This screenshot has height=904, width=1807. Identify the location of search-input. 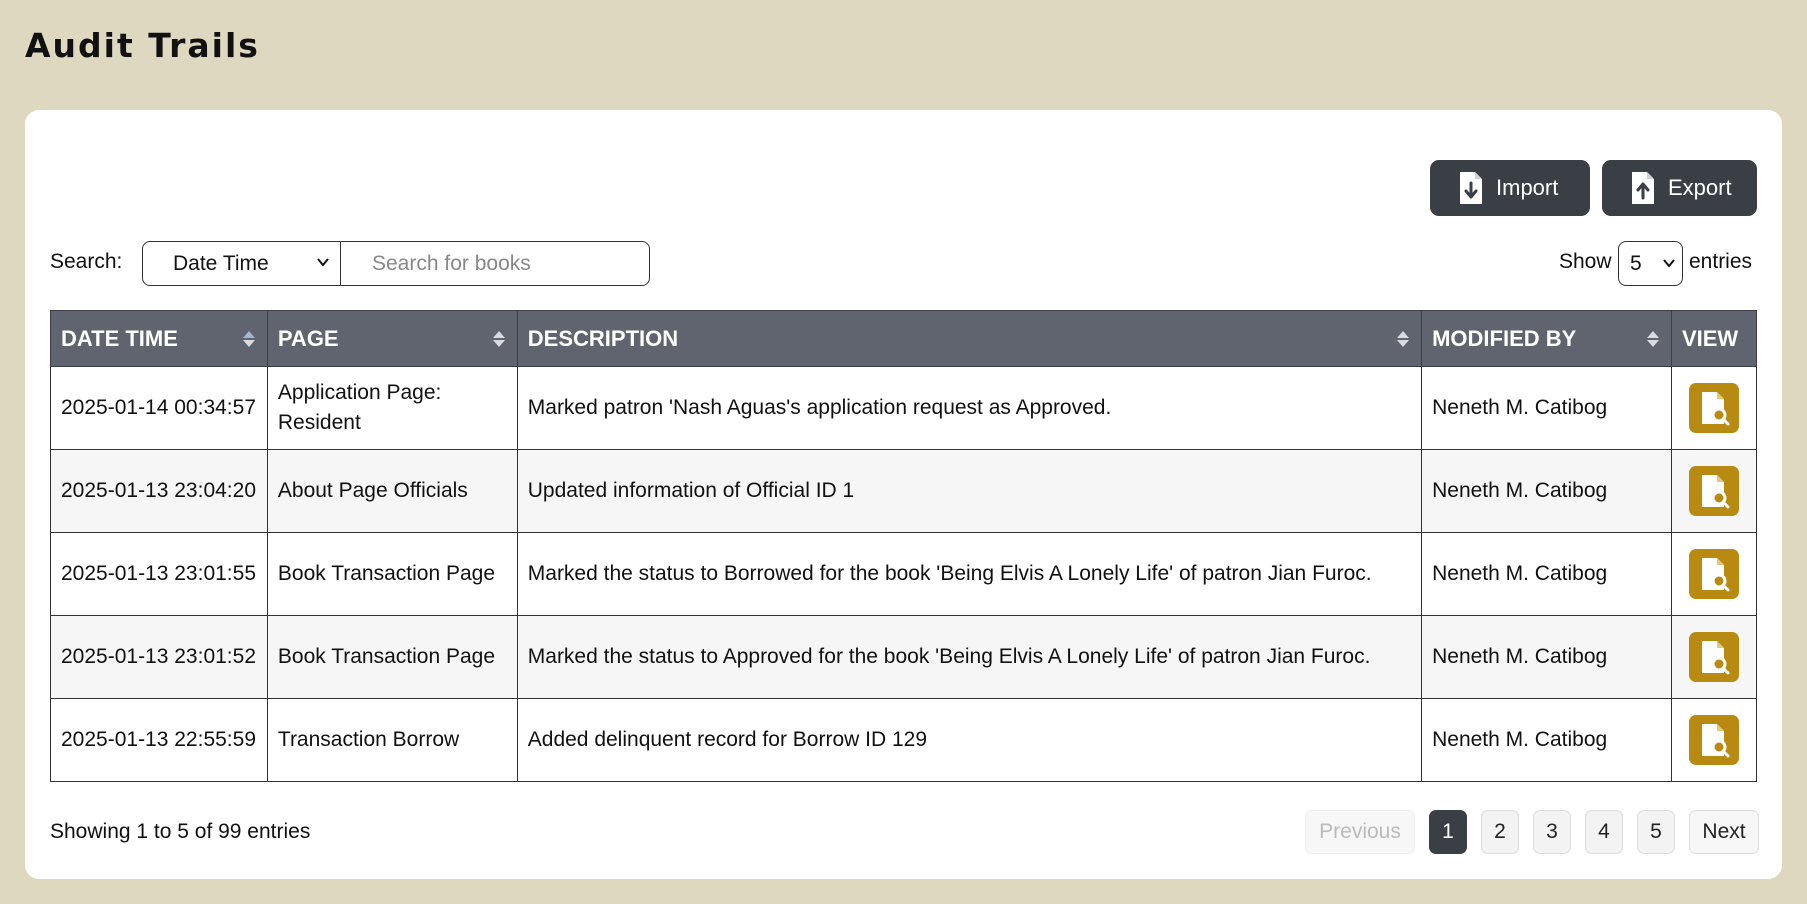
(495, 263).